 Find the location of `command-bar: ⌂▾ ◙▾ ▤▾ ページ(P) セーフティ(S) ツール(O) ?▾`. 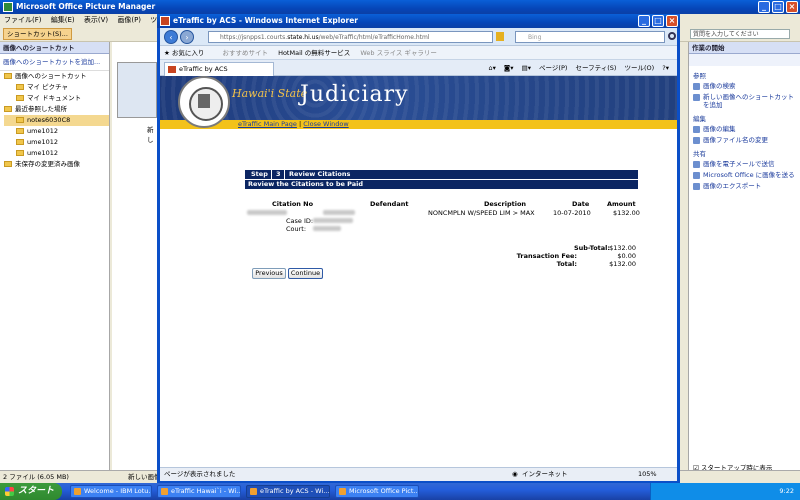

command-bar: ⌂▾ ◙▾ ▤▾ ページ(P) セーフティ(S) ツール(O) ?▾ is located at coordinates (575, 68).